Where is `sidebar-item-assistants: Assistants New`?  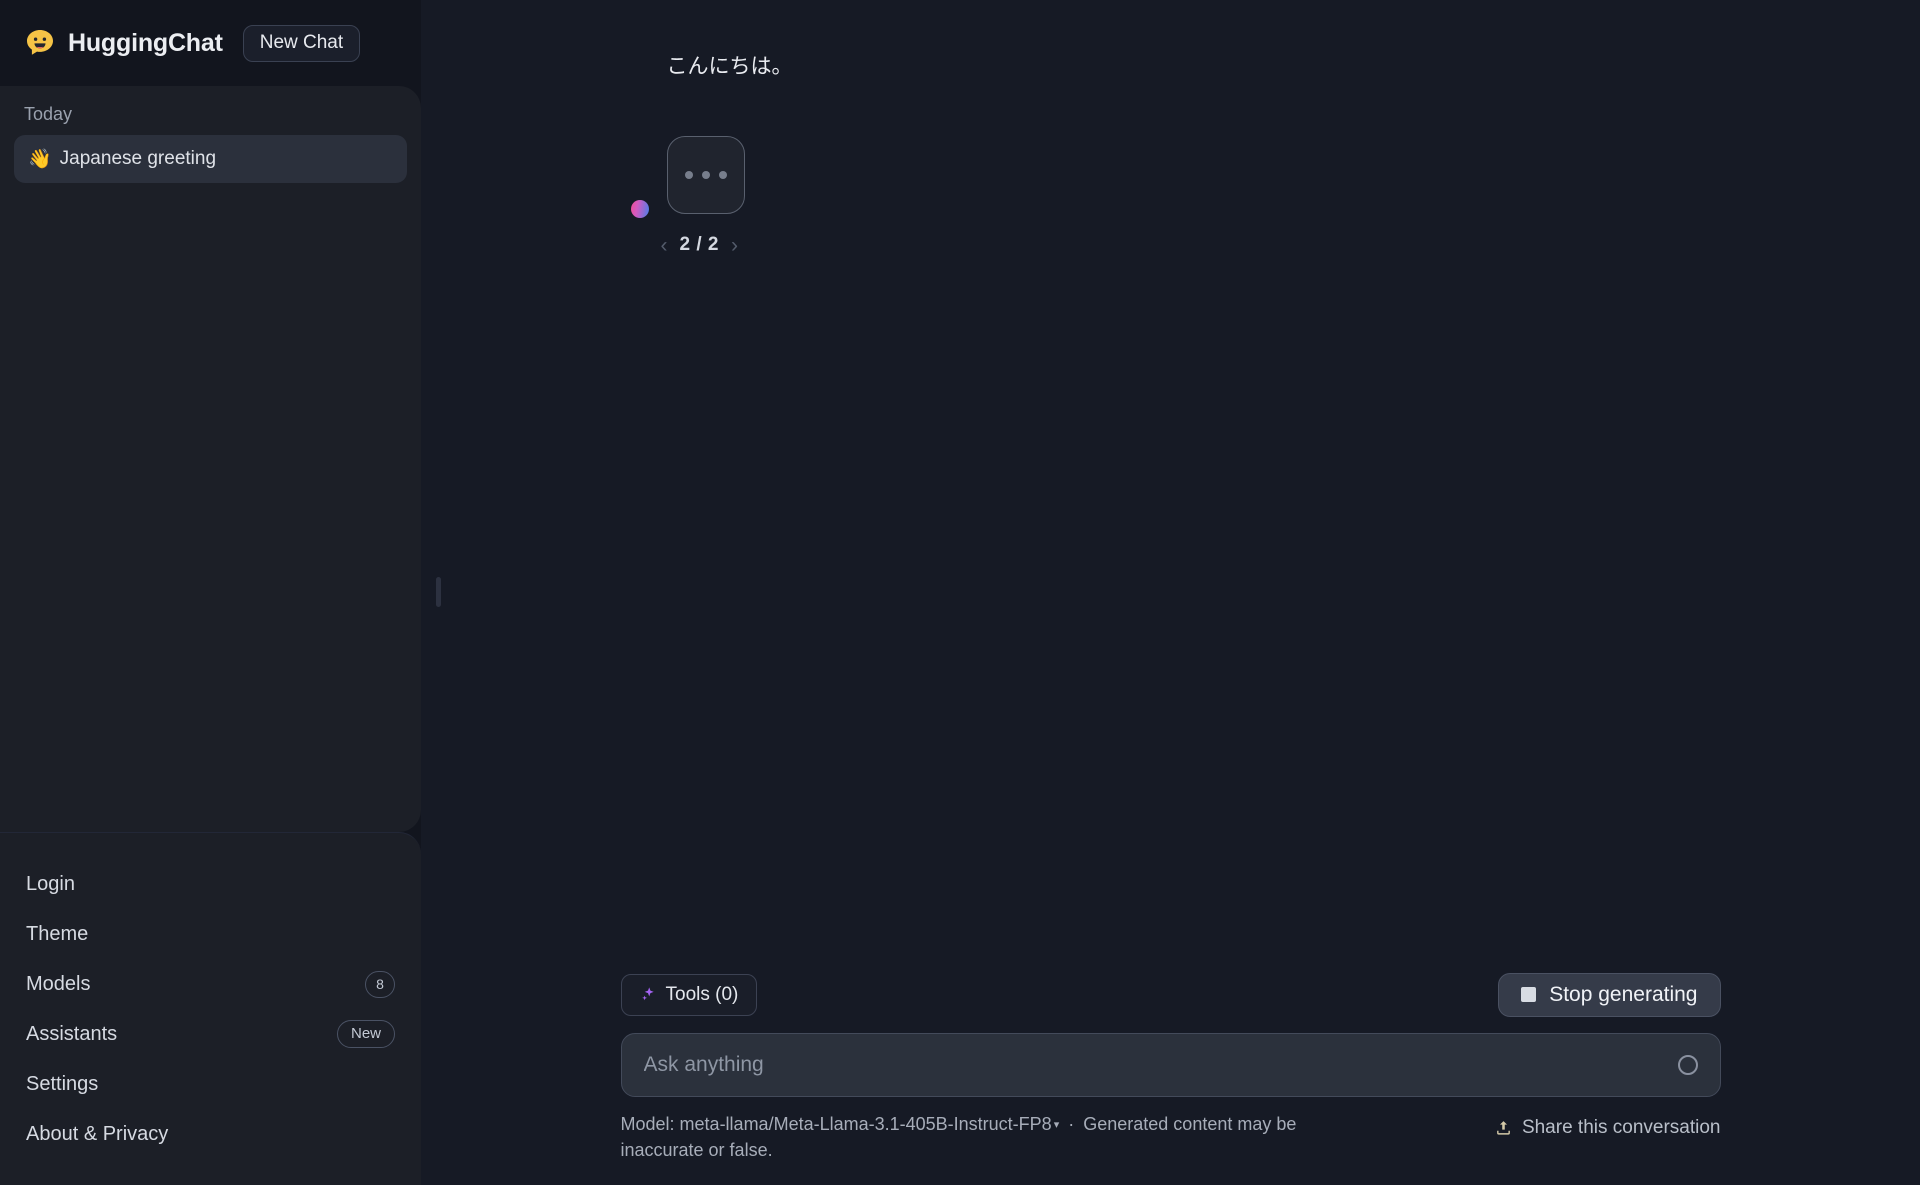 sidebar-item-assistants: Assistants New is located at coordinates (210, 1034).